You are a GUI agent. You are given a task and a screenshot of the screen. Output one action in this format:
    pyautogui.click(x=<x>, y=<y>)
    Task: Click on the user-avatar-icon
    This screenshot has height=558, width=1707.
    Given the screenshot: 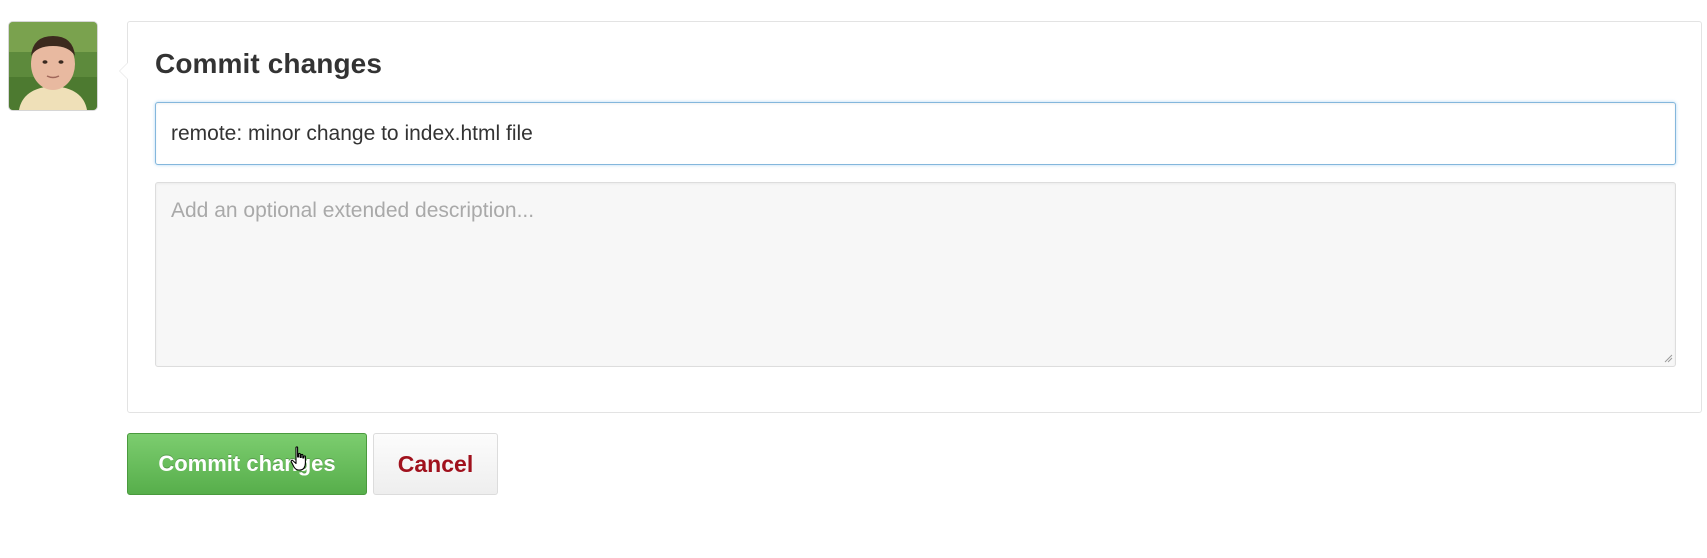 What is the action you would take?
    pyautogui.click(x=53, y=66)
    